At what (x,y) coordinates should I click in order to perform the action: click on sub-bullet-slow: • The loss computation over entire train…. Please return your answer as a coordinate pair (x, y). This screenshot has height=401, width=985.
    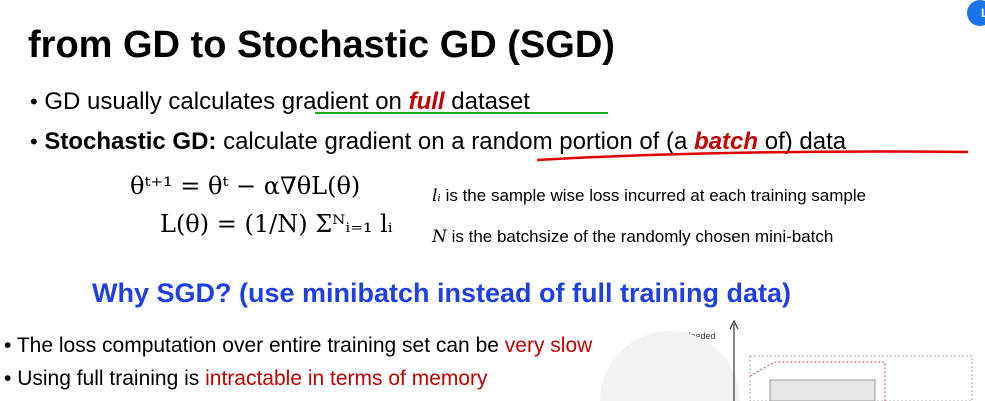
    Looking at the image, I should click on (298, 346).